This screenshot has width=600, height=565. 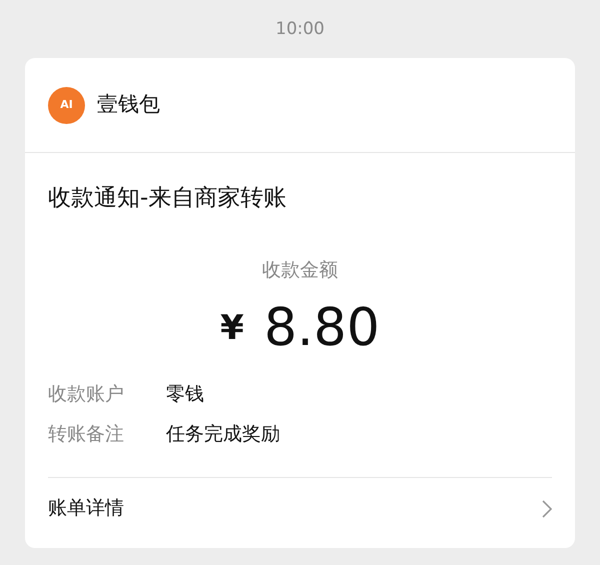 I want to click on app-name: 壹钱包, so click(x=128, y=104).